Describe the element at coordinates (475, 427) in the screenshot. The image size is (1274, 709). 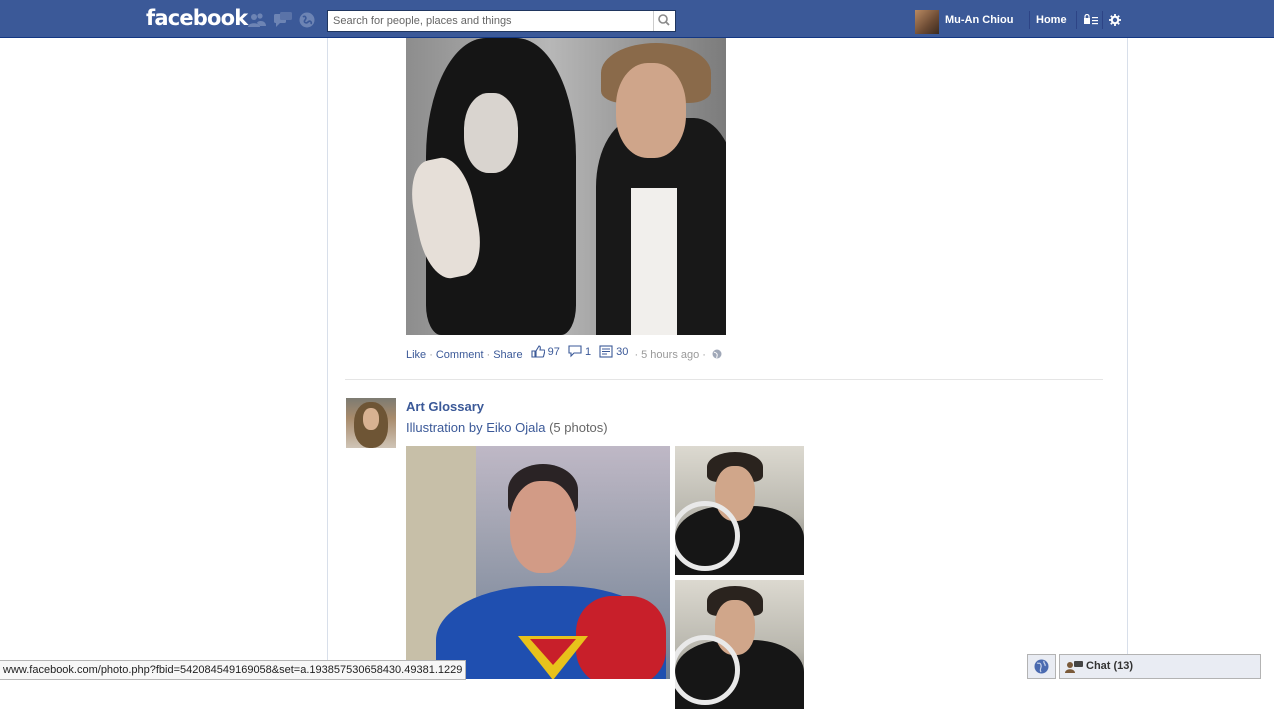
I see `album-title: Illustration by Eiko Ojala` at that location.